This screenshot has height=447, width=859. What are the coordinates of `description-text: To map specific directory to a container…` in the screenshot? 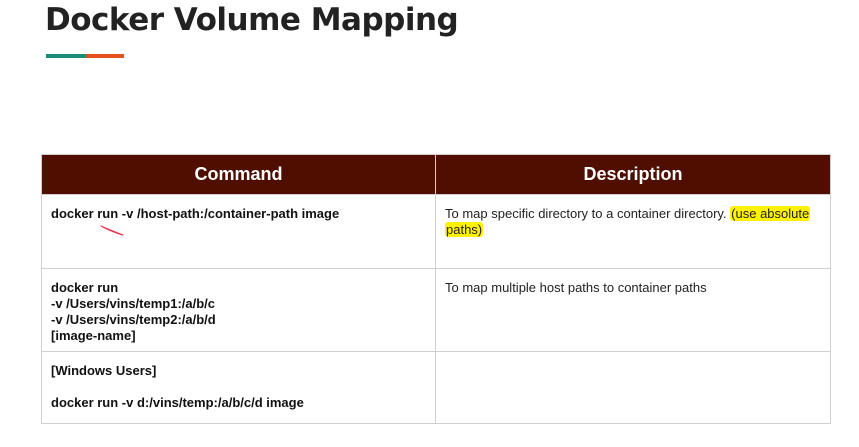 It's located at (586, 213).